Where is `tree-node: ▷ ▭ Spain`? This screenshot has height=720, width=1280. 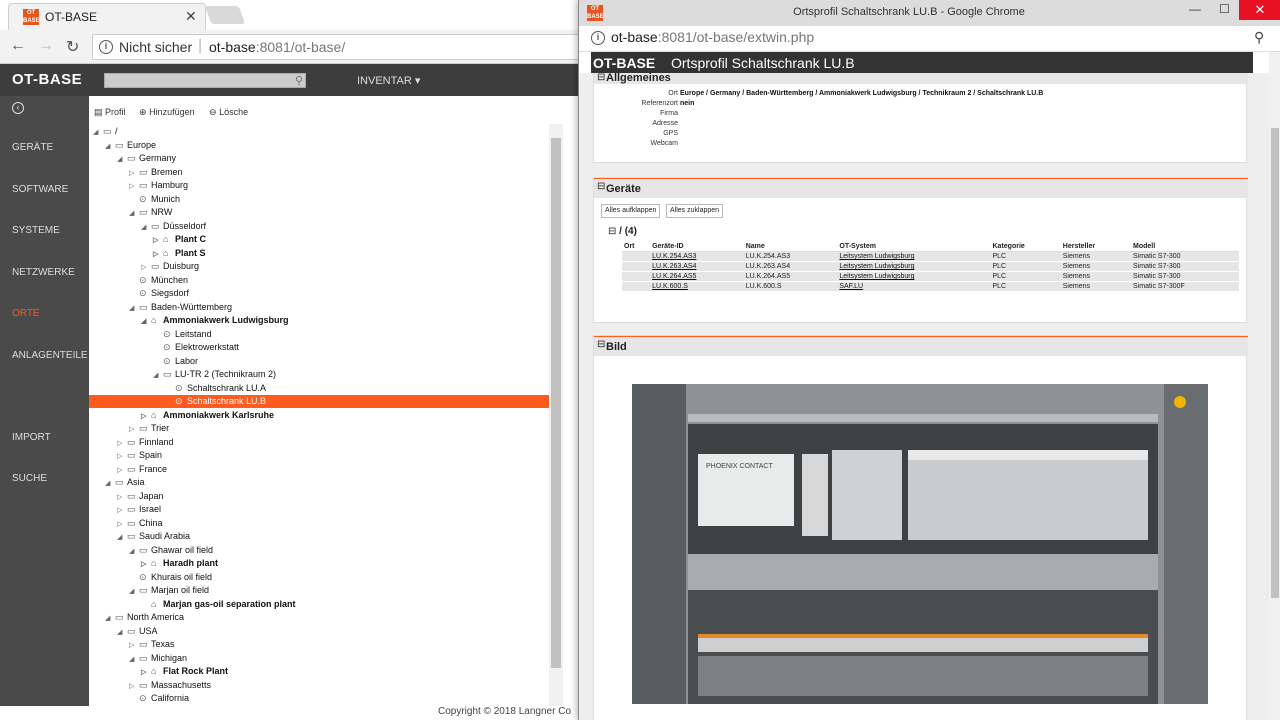 tree-node: ▷ ▭ Spain is located at coordinates (139, 455).